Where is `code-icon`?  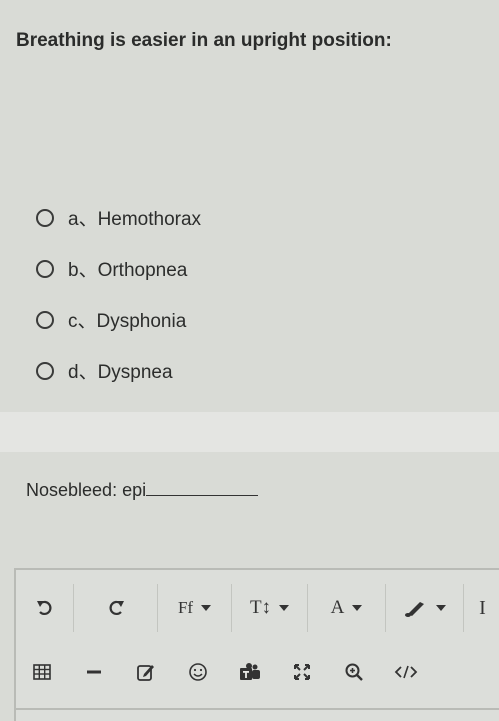 code-icon is located at coordinates (406, 672).